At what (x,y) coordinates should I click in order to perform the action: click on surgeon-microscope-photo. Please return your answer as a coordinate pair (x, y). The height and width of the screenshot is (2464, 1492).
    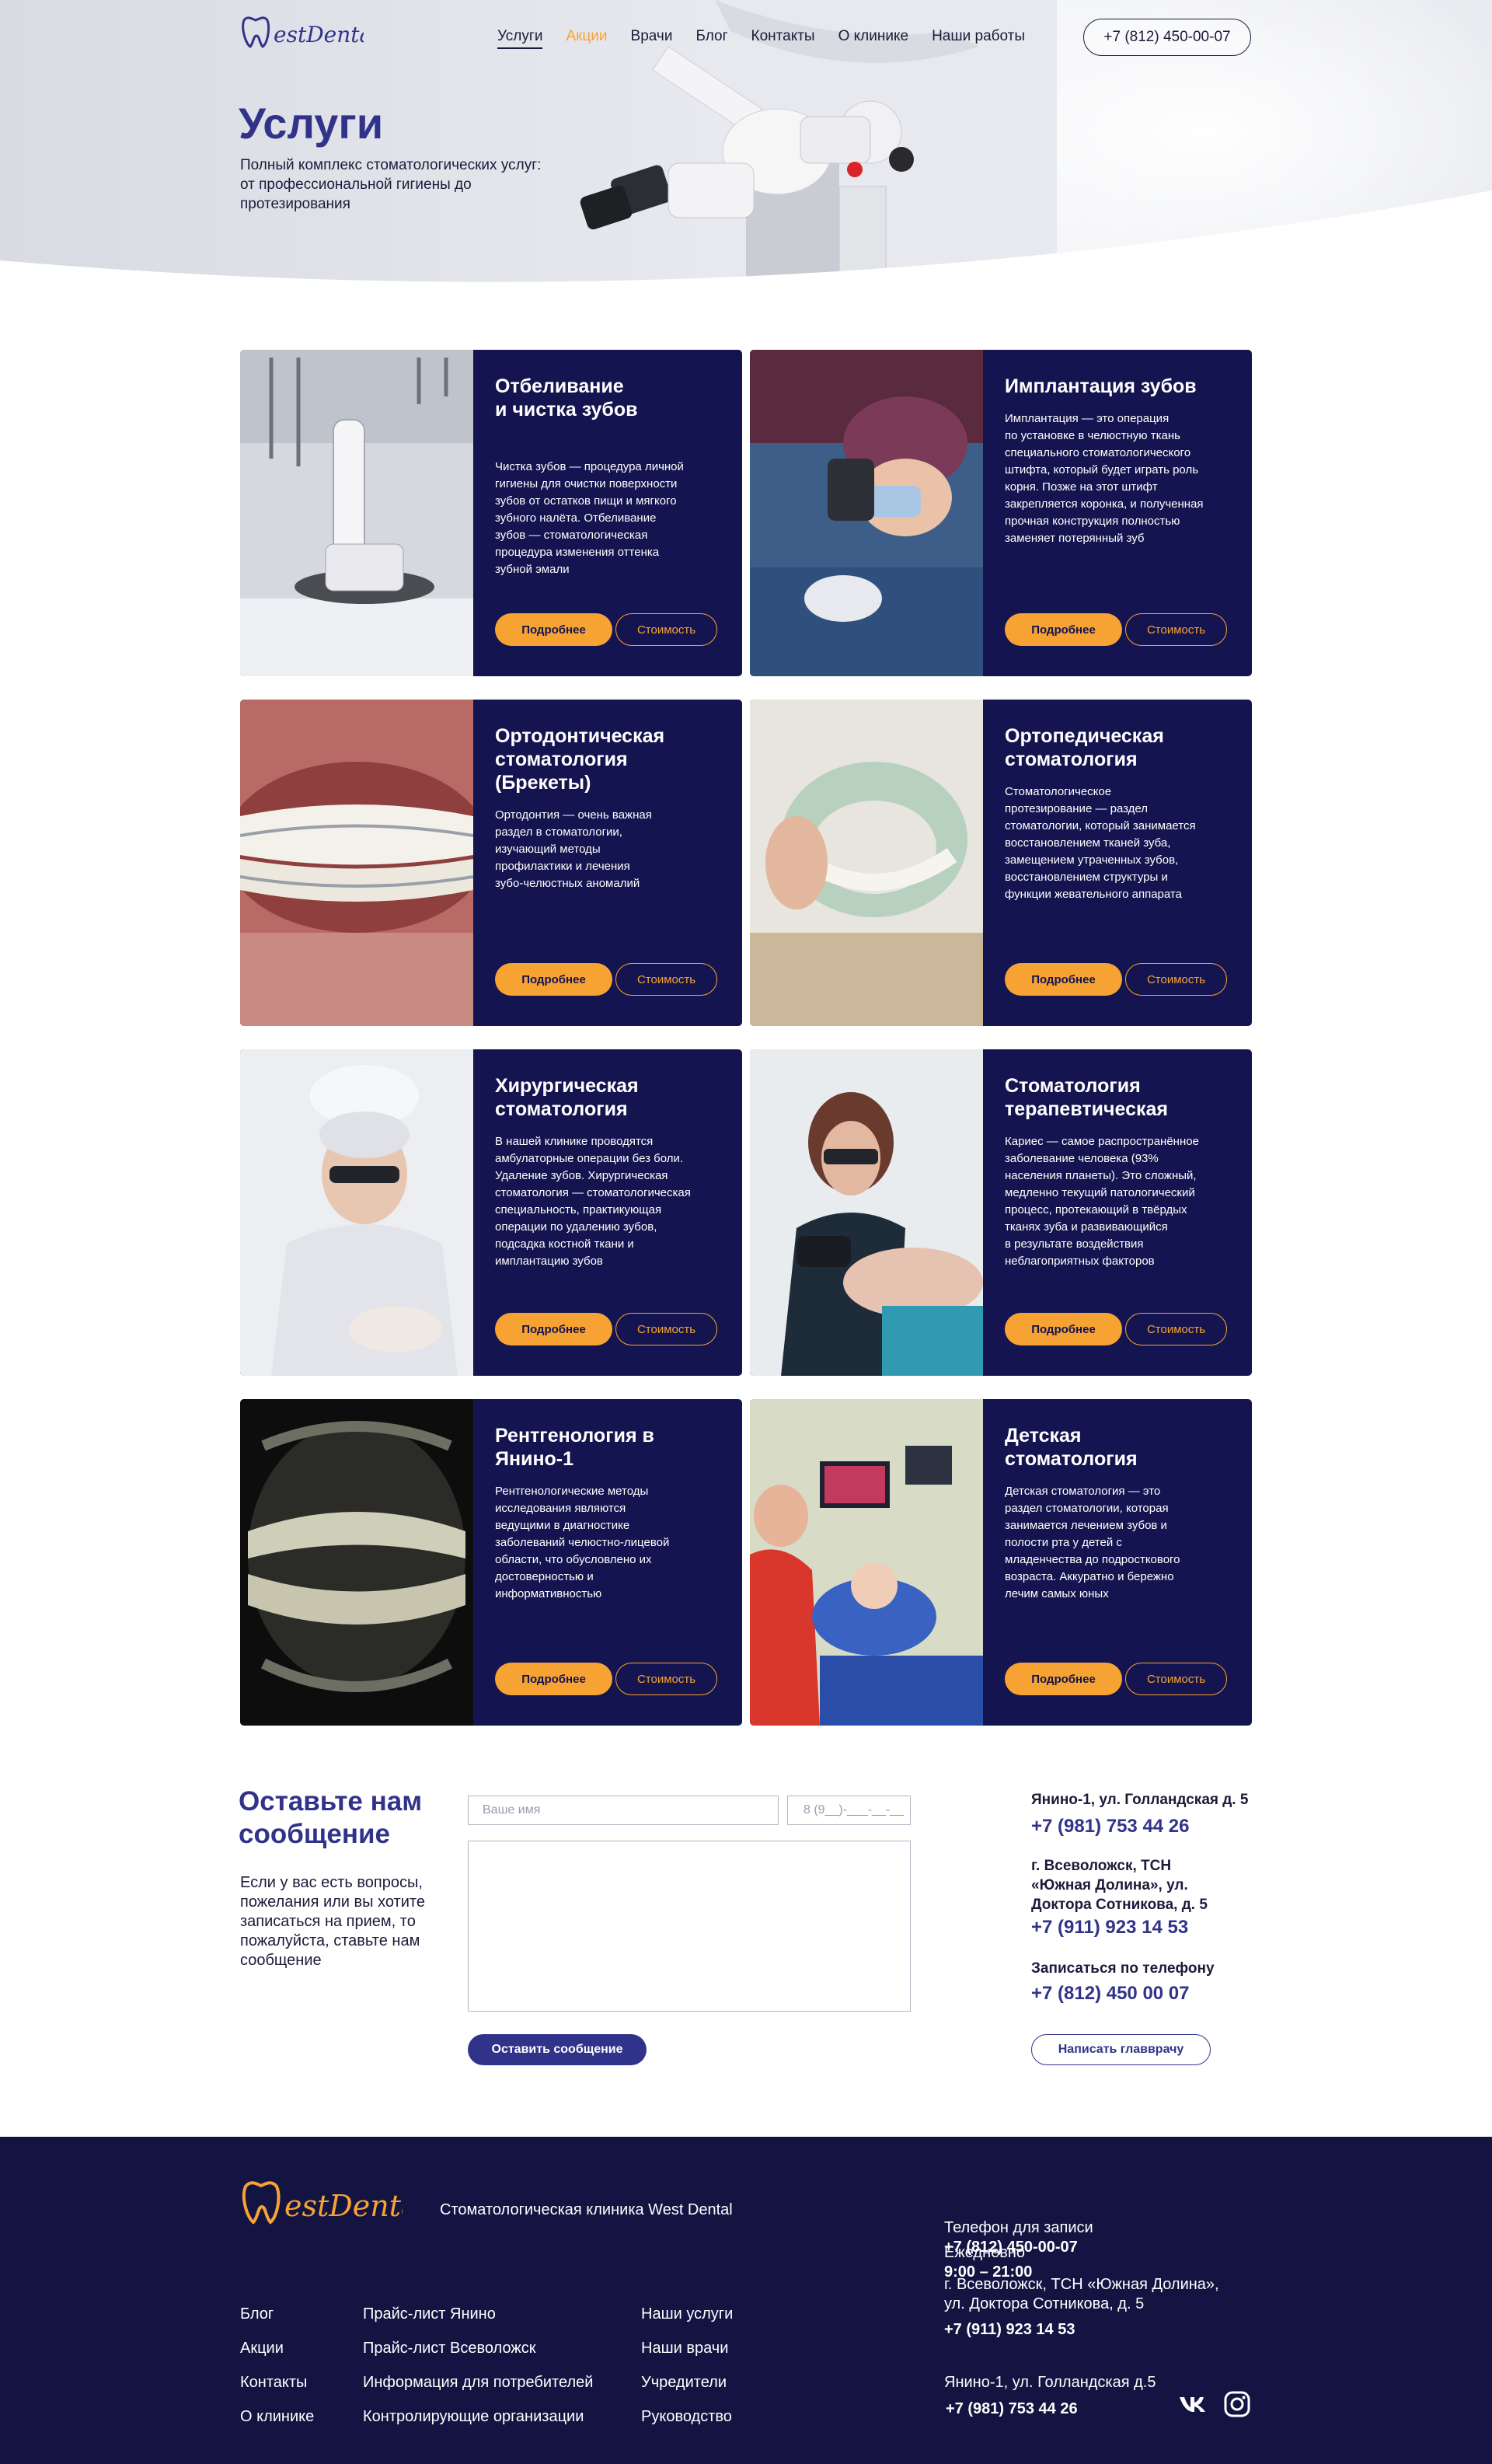
    Looking at the image, I should click on (867, 513).